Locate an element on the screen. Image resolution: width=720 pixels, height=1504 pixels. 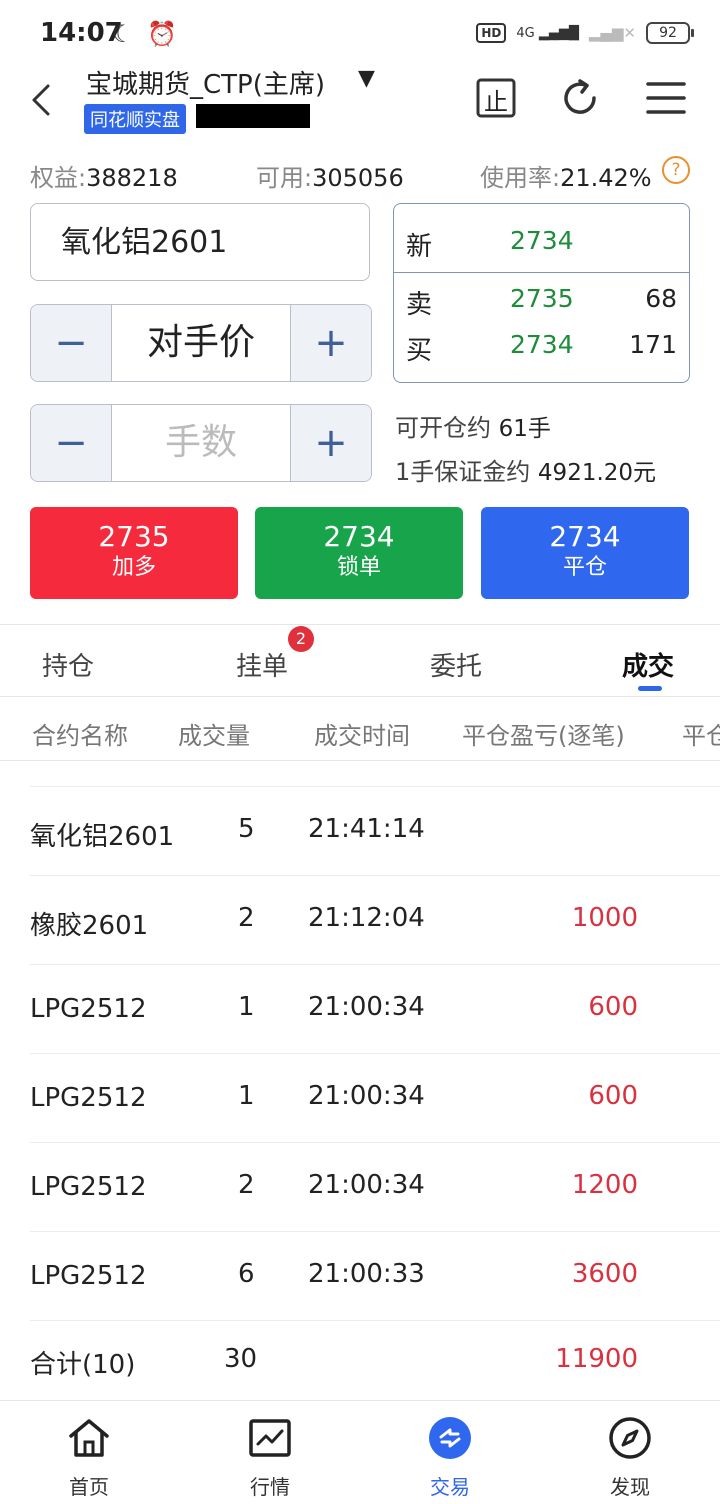
help-icon: ? is located at coordinates (676, 170).